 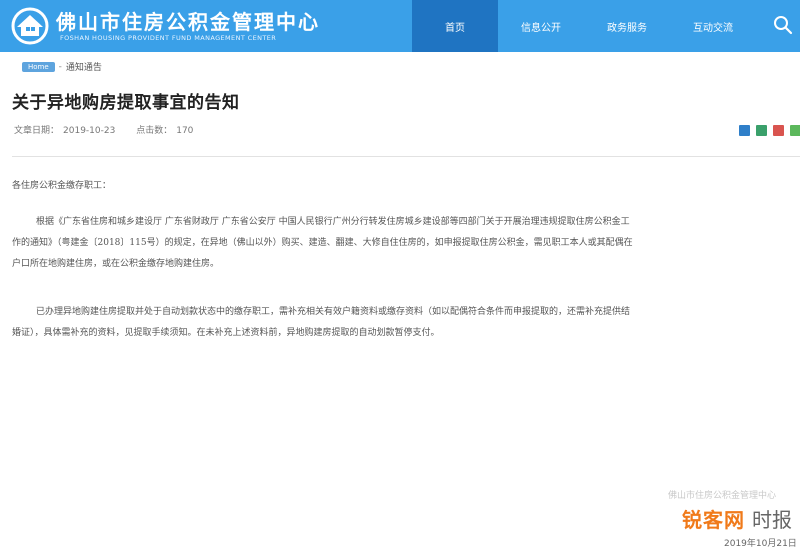 I want to click on date-label: 文章日期：, so click(x=37, y=131).